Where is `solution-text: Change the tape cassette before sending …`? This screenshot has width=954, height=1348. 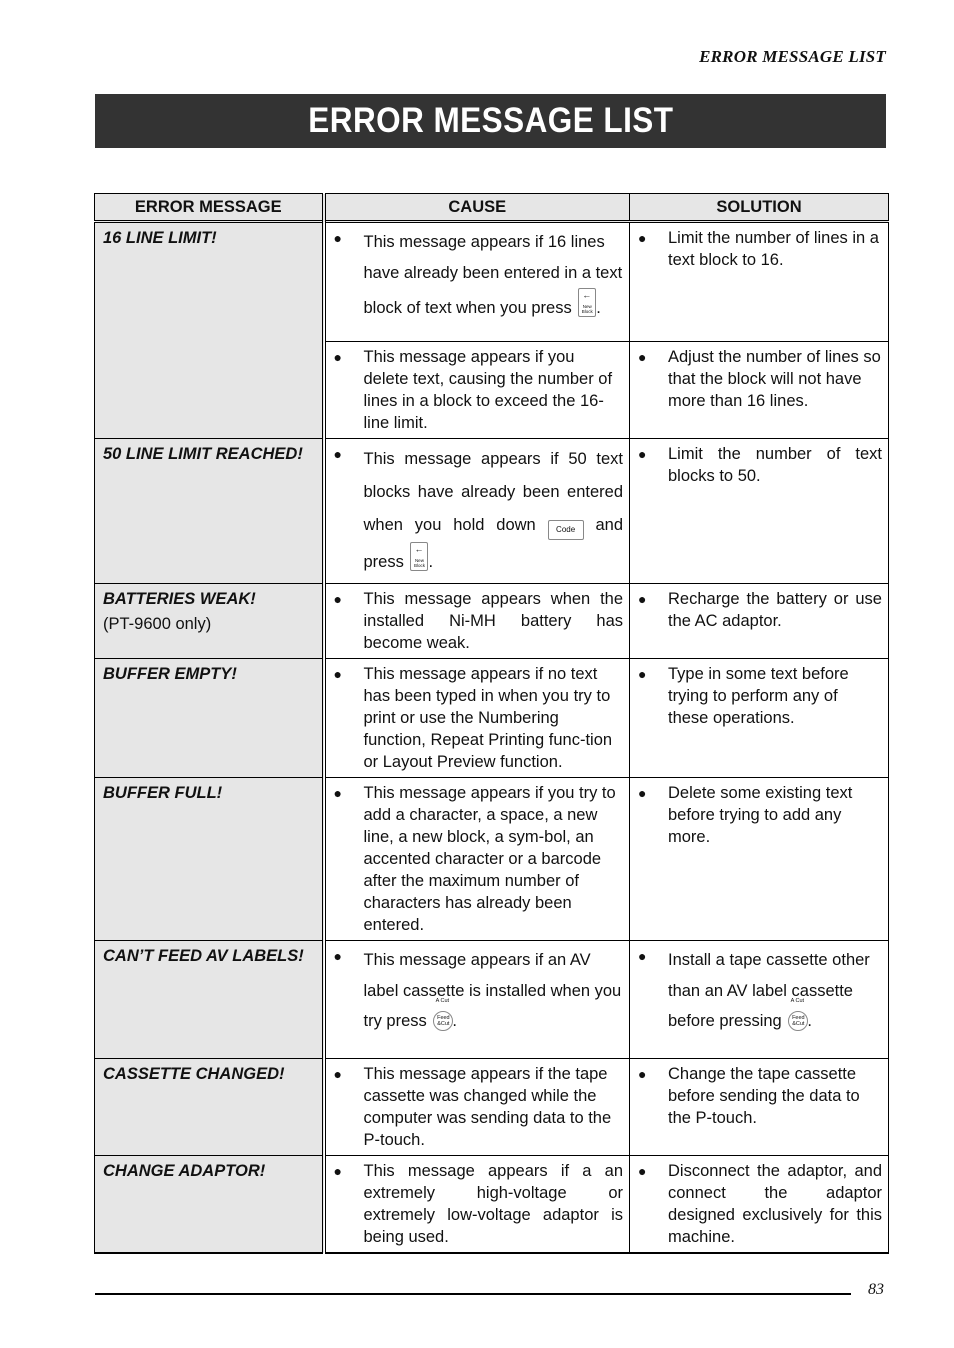 solution-text: Change the tape cassette before sending … is located at coordinates (764, 1096).